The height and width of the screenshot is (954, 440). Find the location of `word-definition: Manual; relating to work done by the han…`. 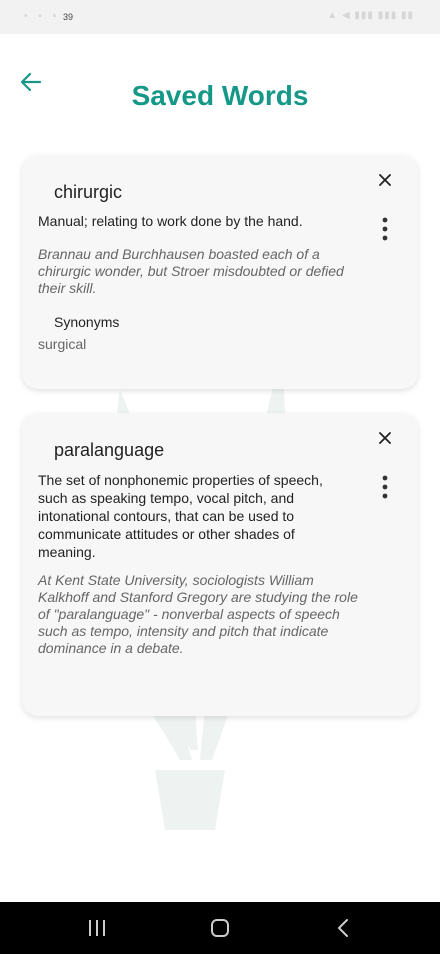

word-definition: Manual; relating to work done by the han… is located at coordinates (170, 221).